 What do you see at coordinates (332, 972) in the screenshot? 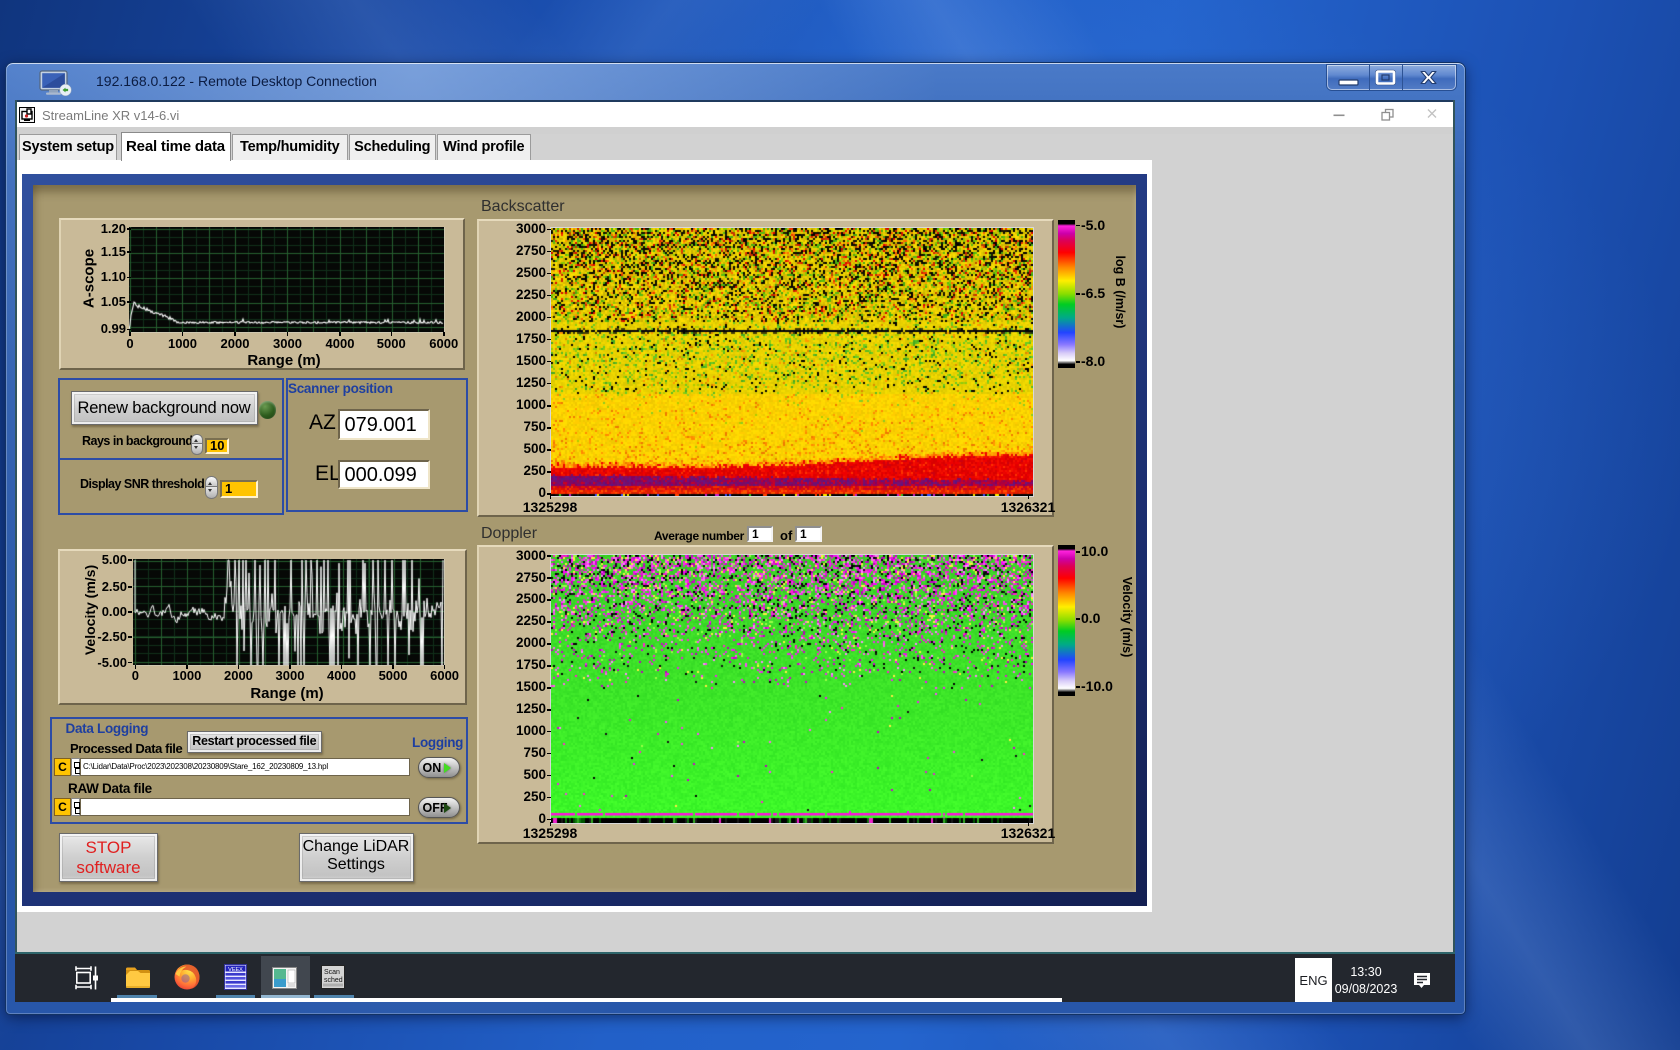
I see `svg-text: Scan` at bounding box center [332, 972].